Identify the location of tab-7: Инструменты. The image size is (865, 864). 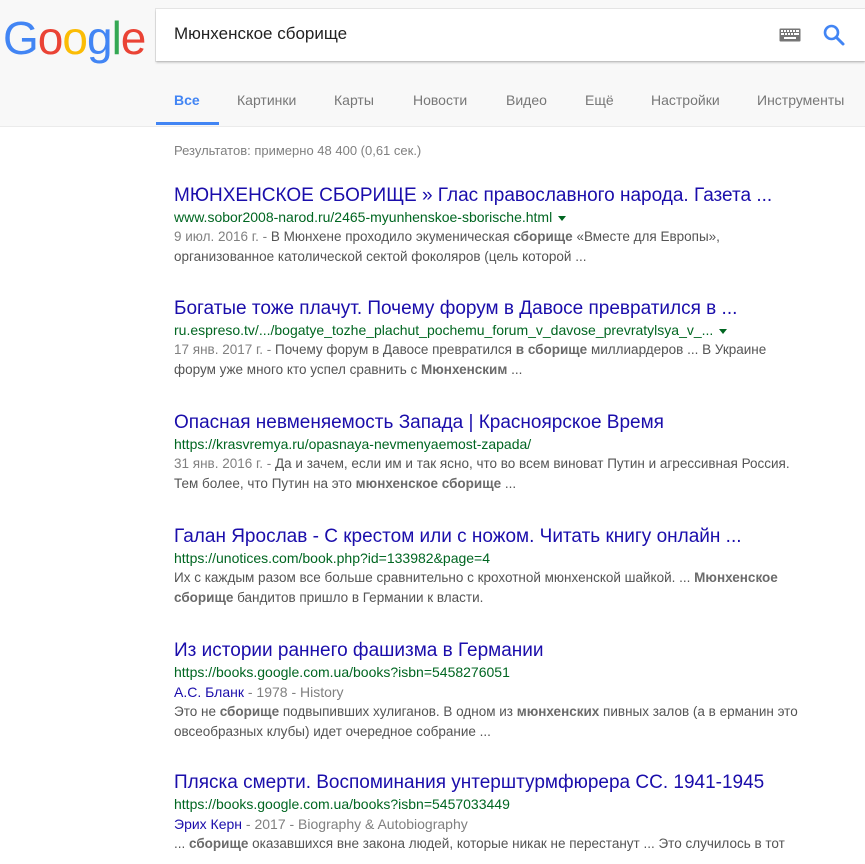
(800, 100).